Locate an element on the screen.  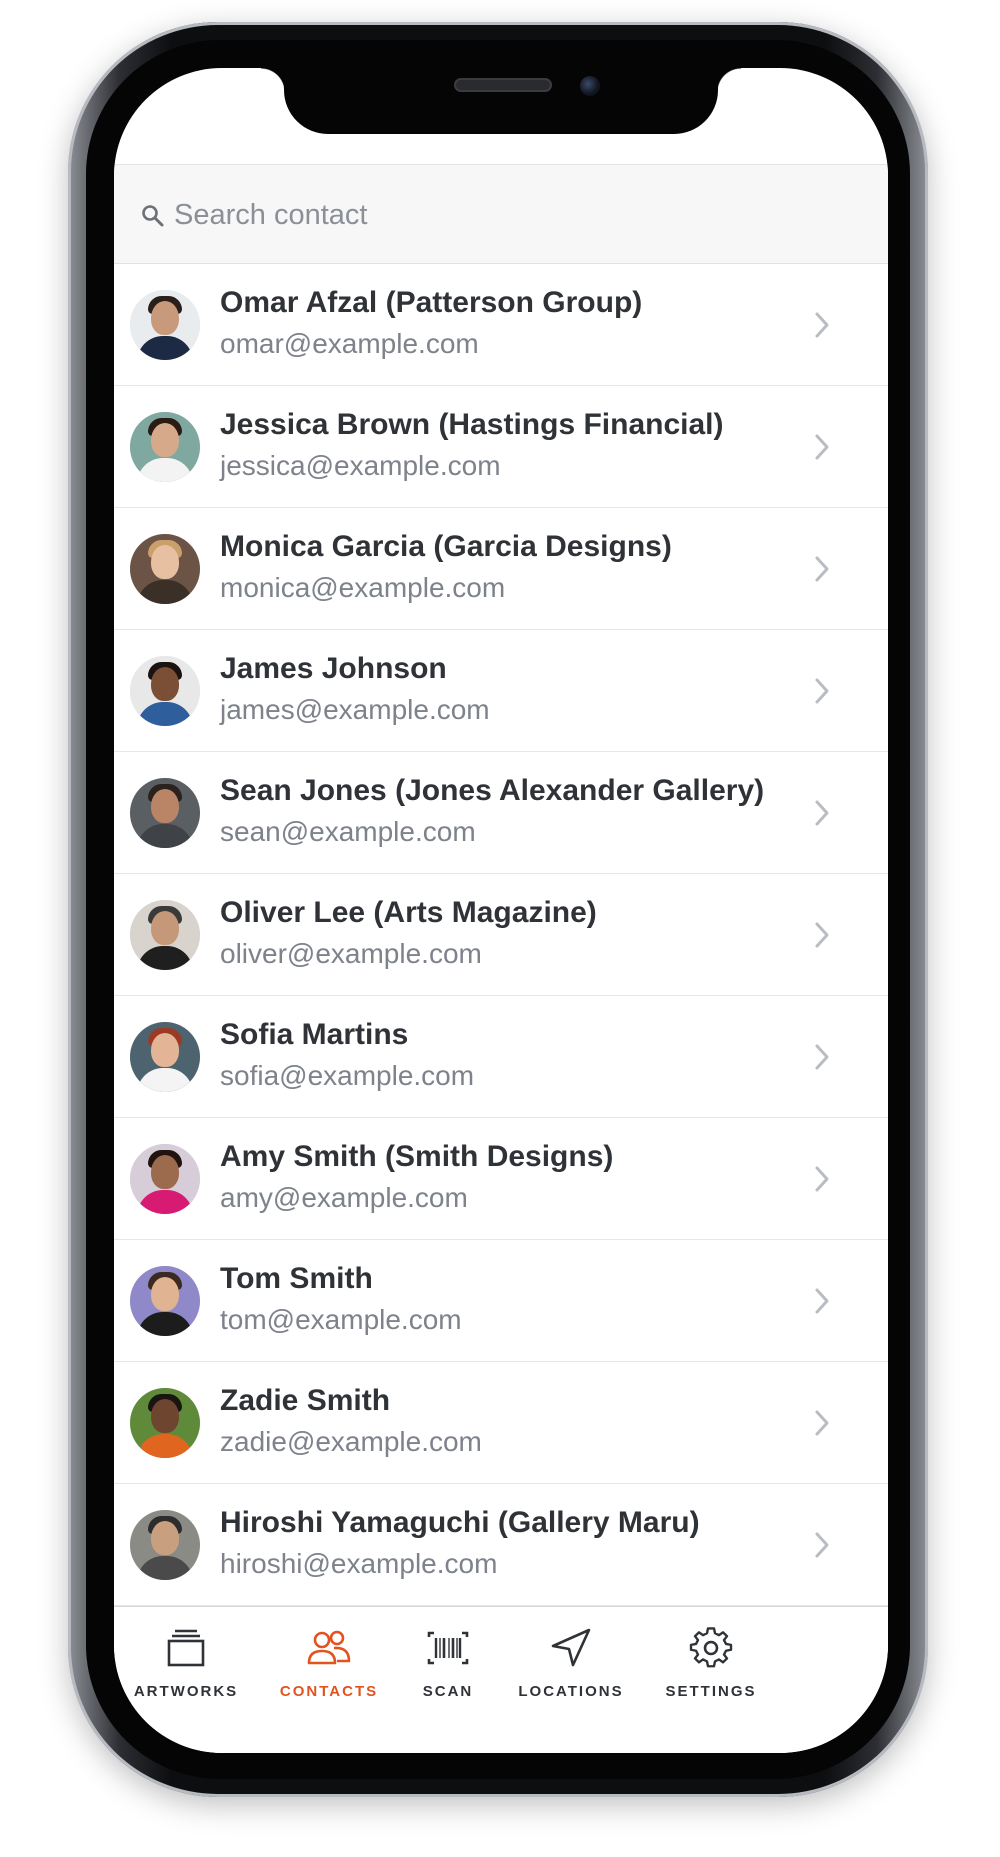
contact-name: Hiroshi Yamaguchi (Gallery Maru) is located at coordinates (460, 1522).